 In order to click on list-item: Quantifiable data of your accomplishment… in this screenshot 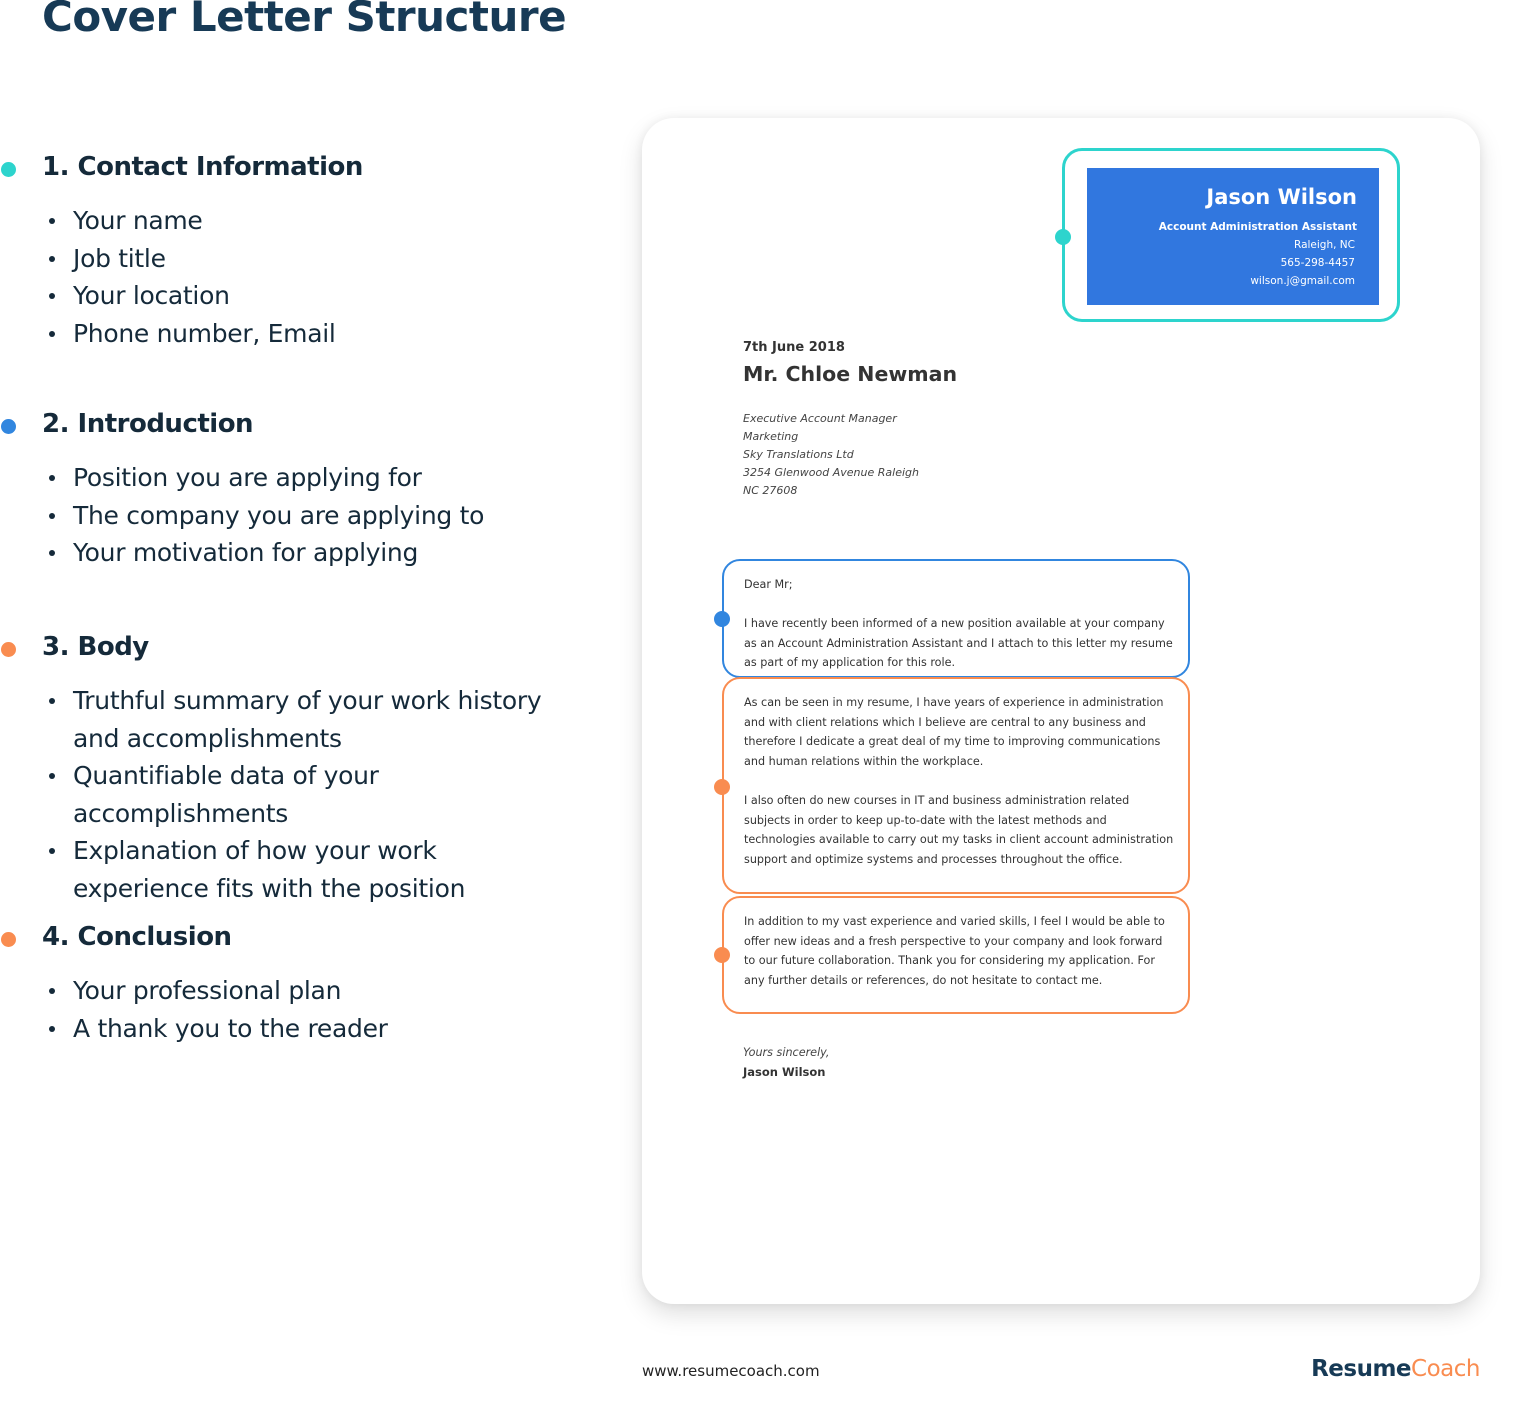, I will do `click(286, 794)`.